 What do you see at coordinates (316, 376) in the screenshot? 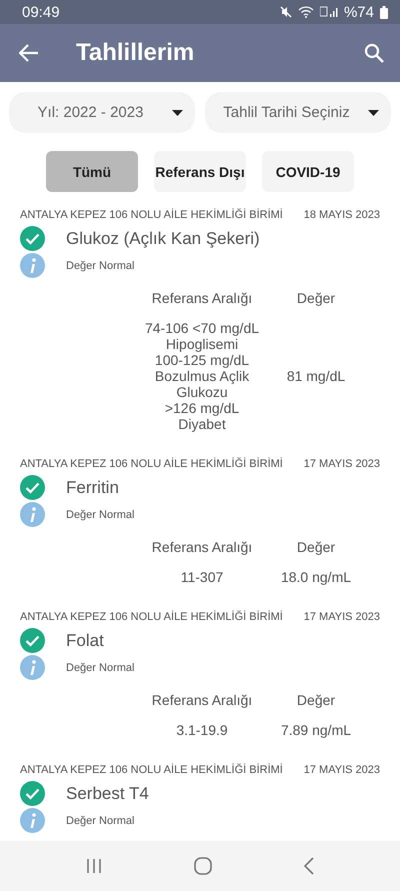
I see `result-value: 81 mg/dL` at bounding box center [316, 376].